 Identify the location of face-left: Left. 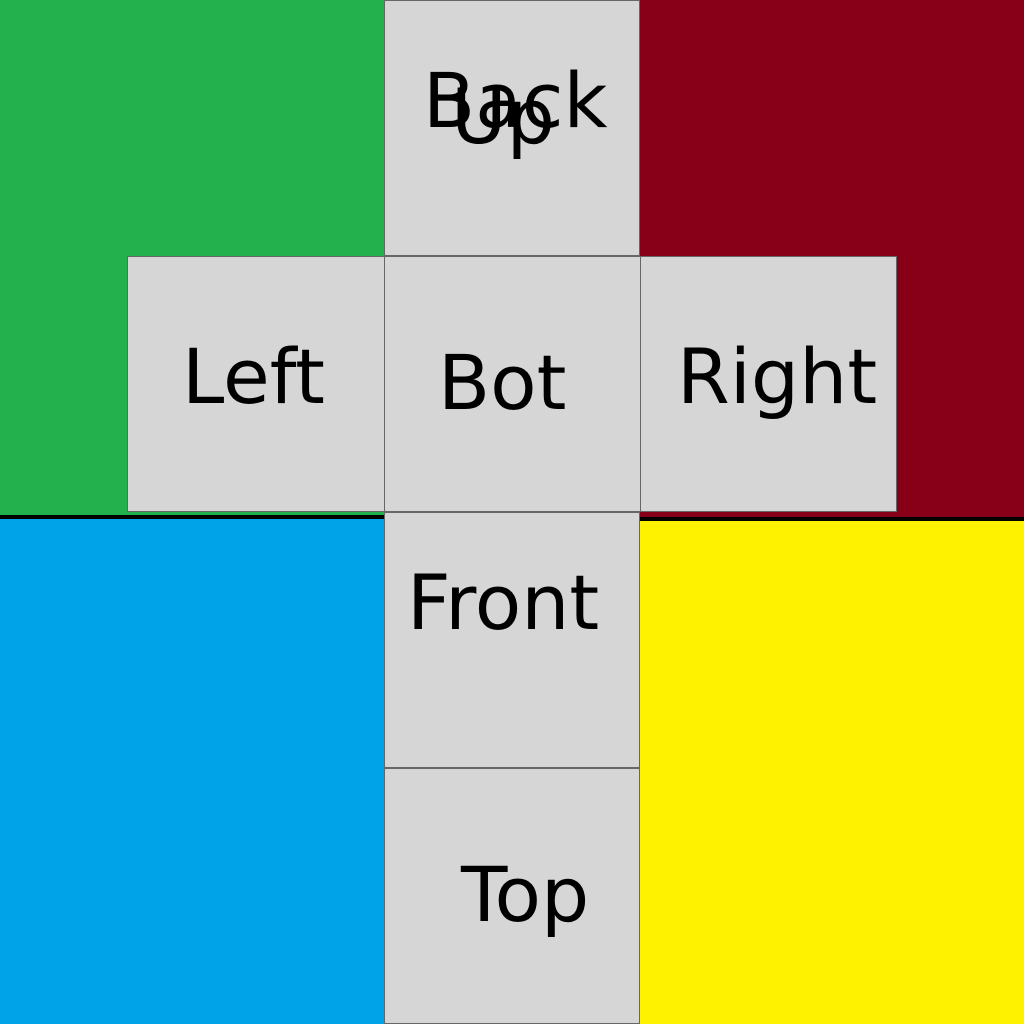
(256, 384).